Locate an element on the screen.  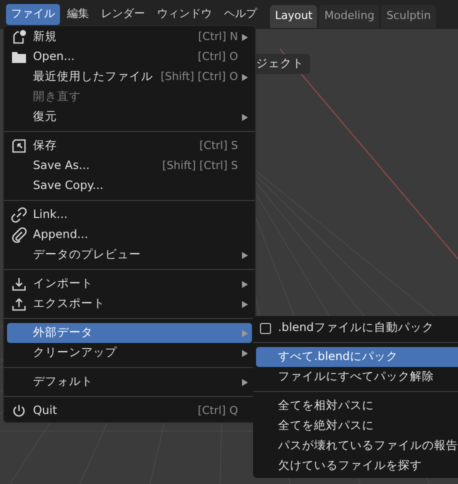
menu-item: 復元 is located at coordinates (129, 117).